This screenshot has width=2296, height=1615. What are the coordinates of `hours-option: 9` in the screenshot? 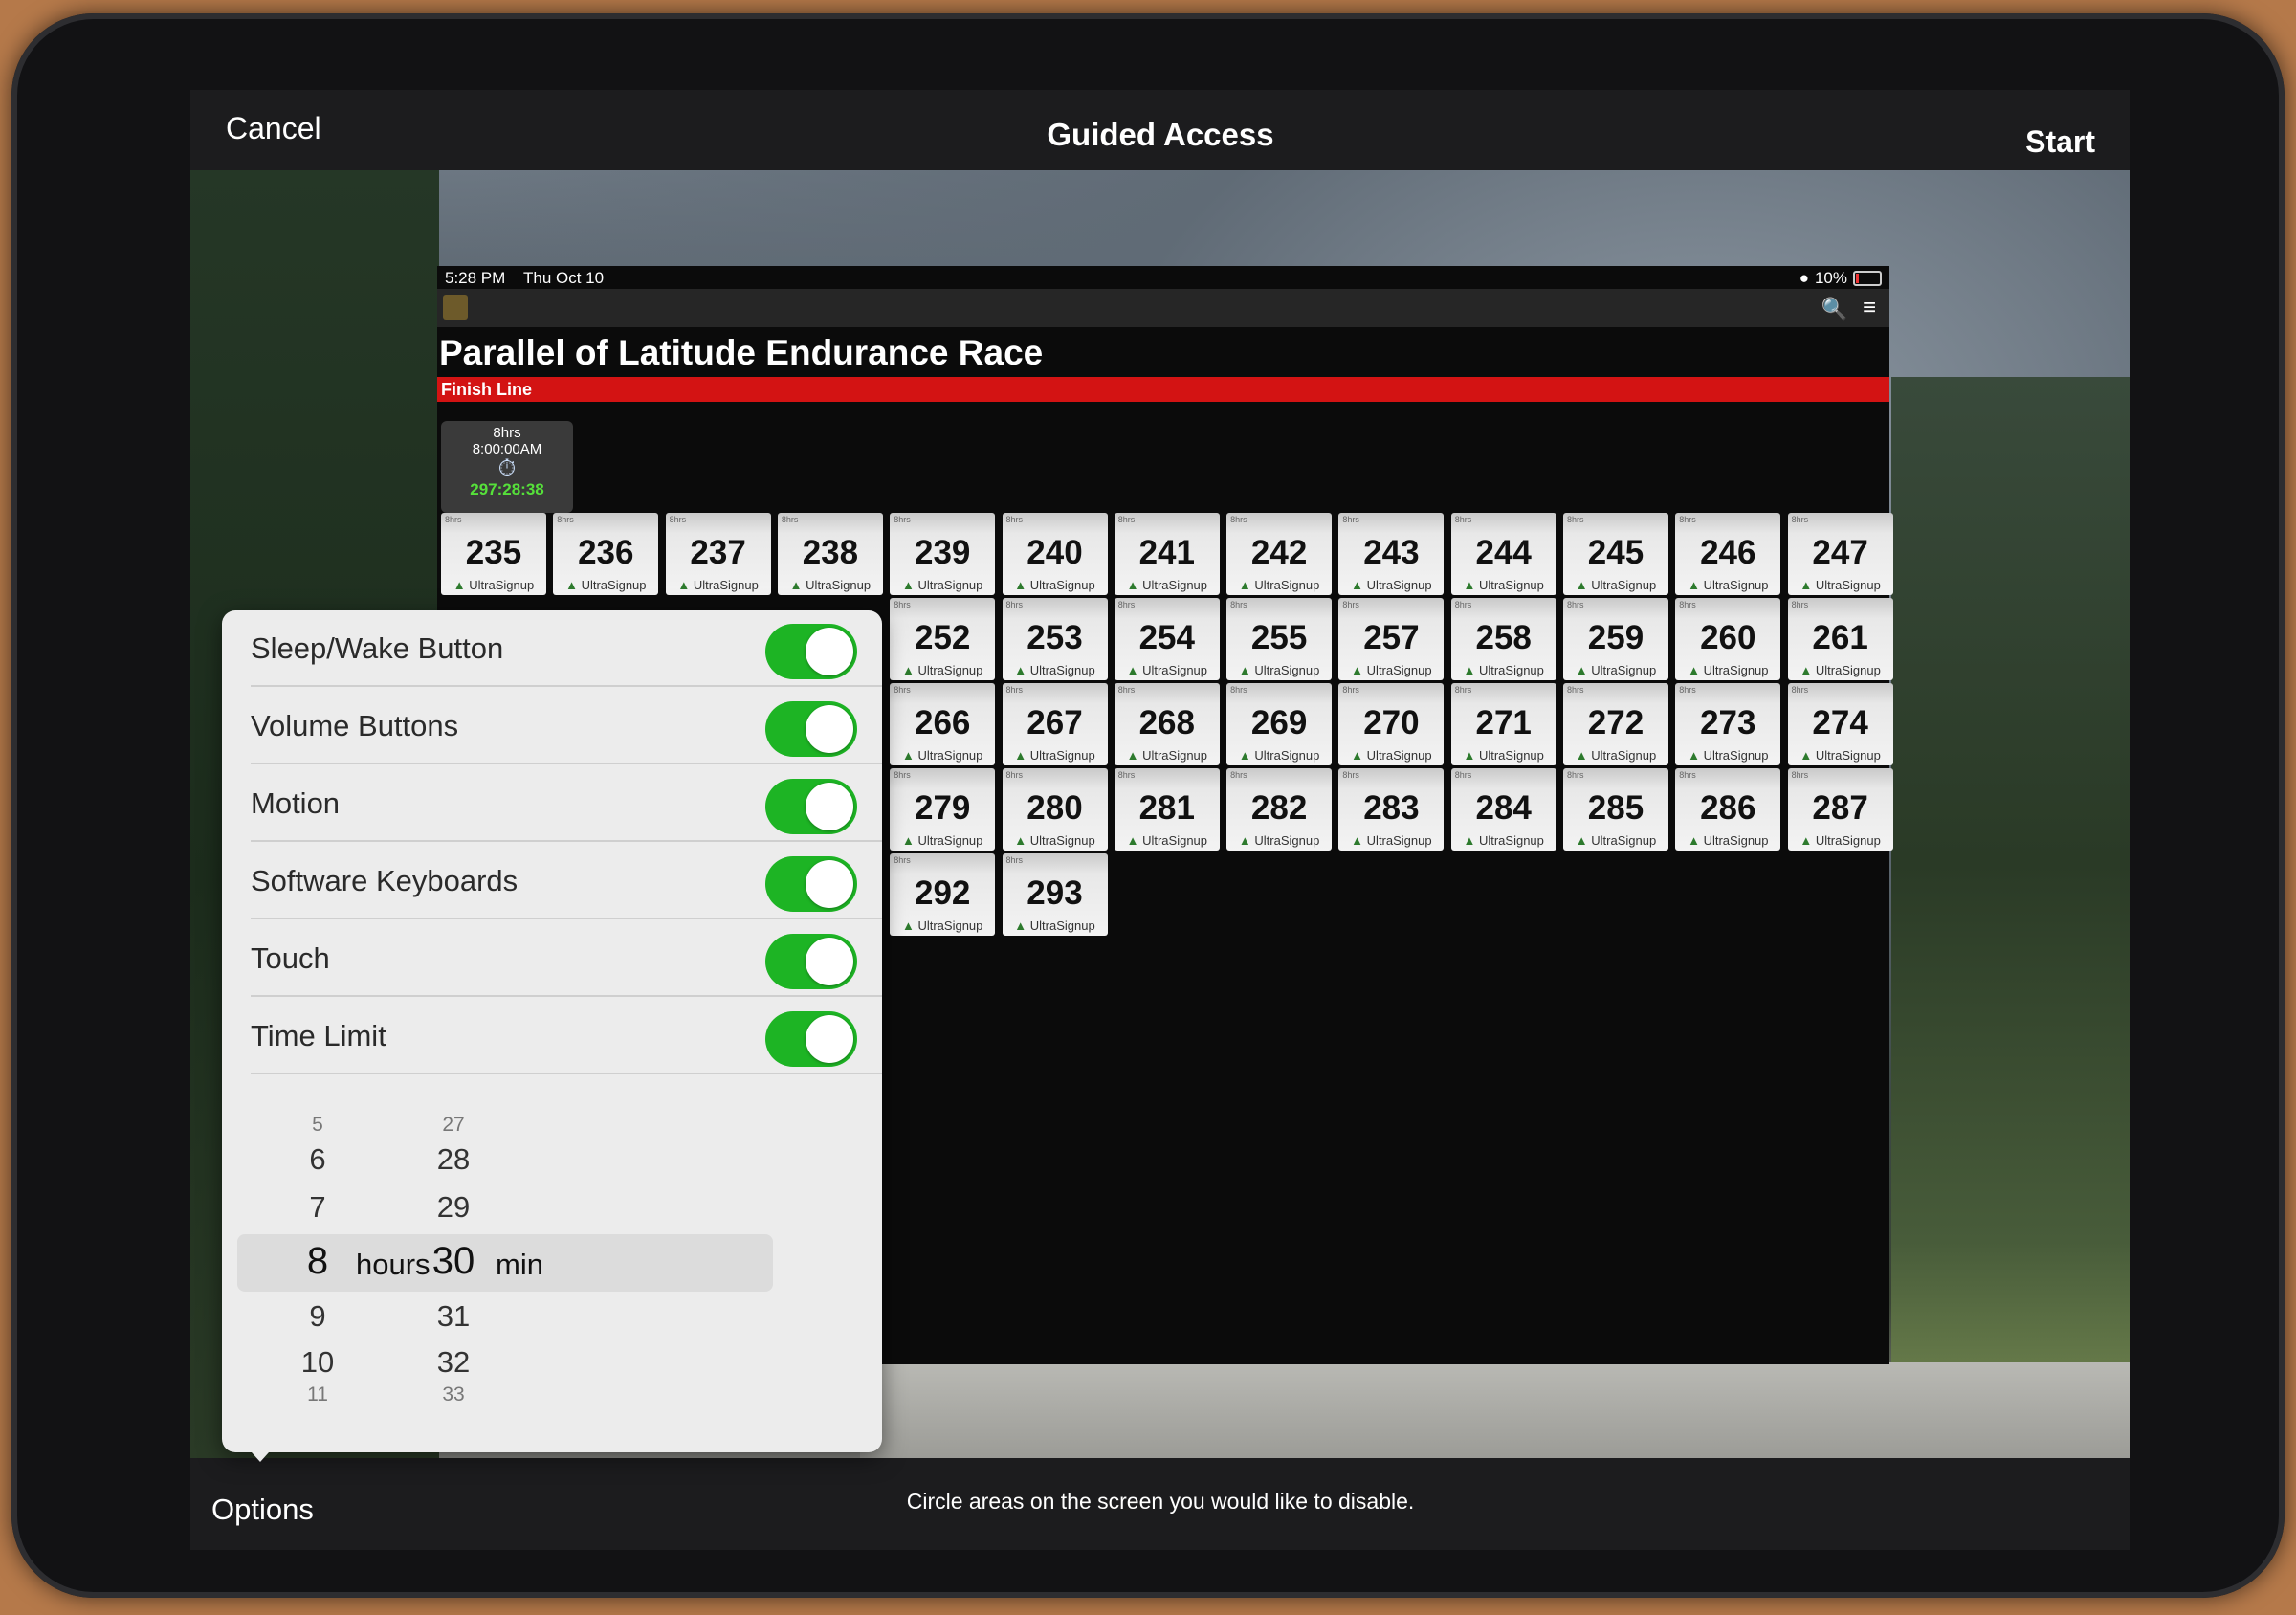 It's located at (317, 1316).